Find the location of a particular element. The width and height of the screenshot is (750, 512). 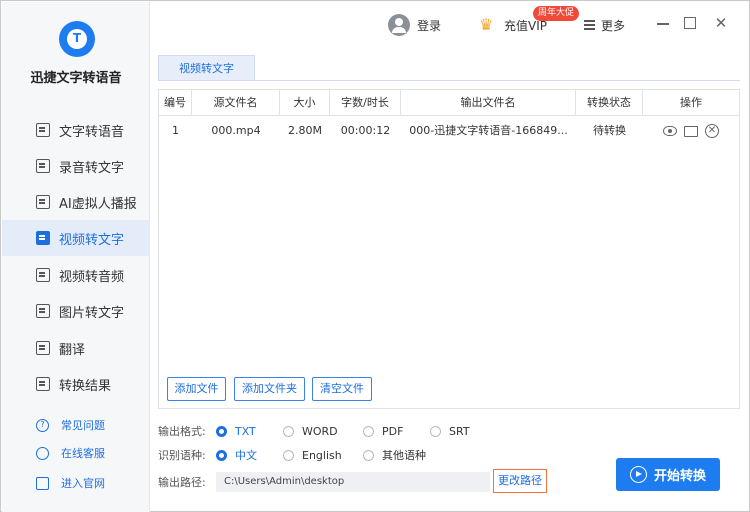

sidebar-item-video-to-text: 视频转文字 is located at coordinates (76, 238).